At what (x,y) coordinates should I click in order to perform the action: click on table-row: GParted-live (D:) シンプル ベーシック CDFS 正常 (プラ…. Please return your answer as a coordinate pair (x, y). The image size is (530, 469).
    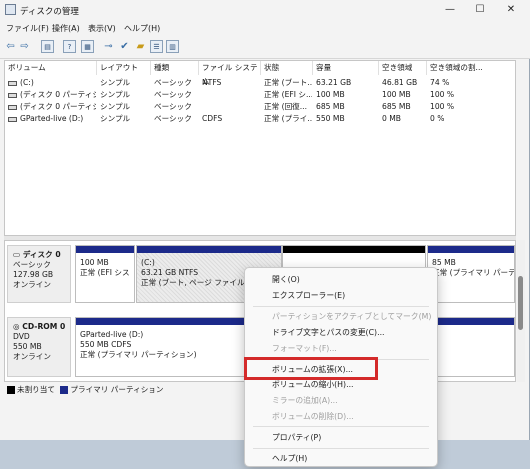
    Looking at the image, I should click on (260, 119).